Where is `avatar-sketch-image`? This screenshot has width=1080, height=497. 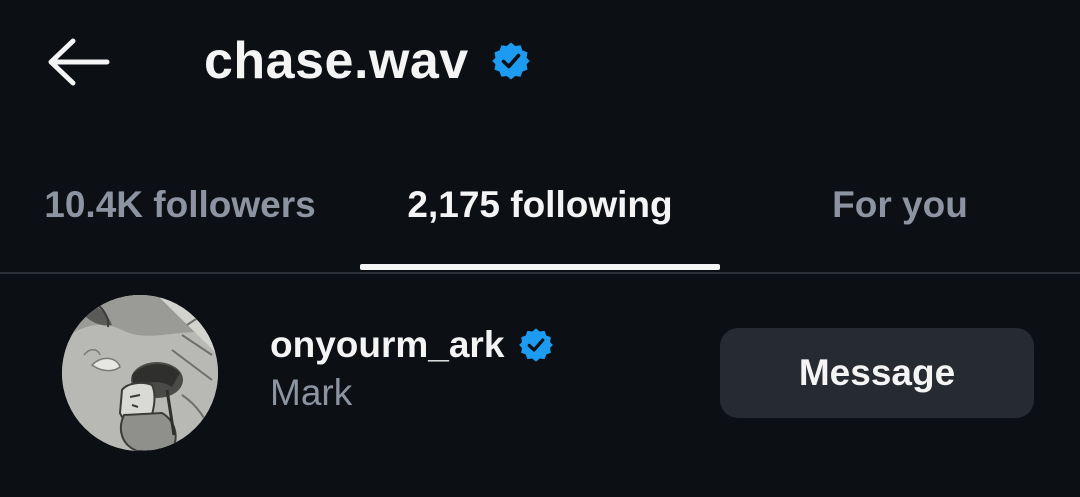
avatar-sketch-image is located at coordinates (140, 373).